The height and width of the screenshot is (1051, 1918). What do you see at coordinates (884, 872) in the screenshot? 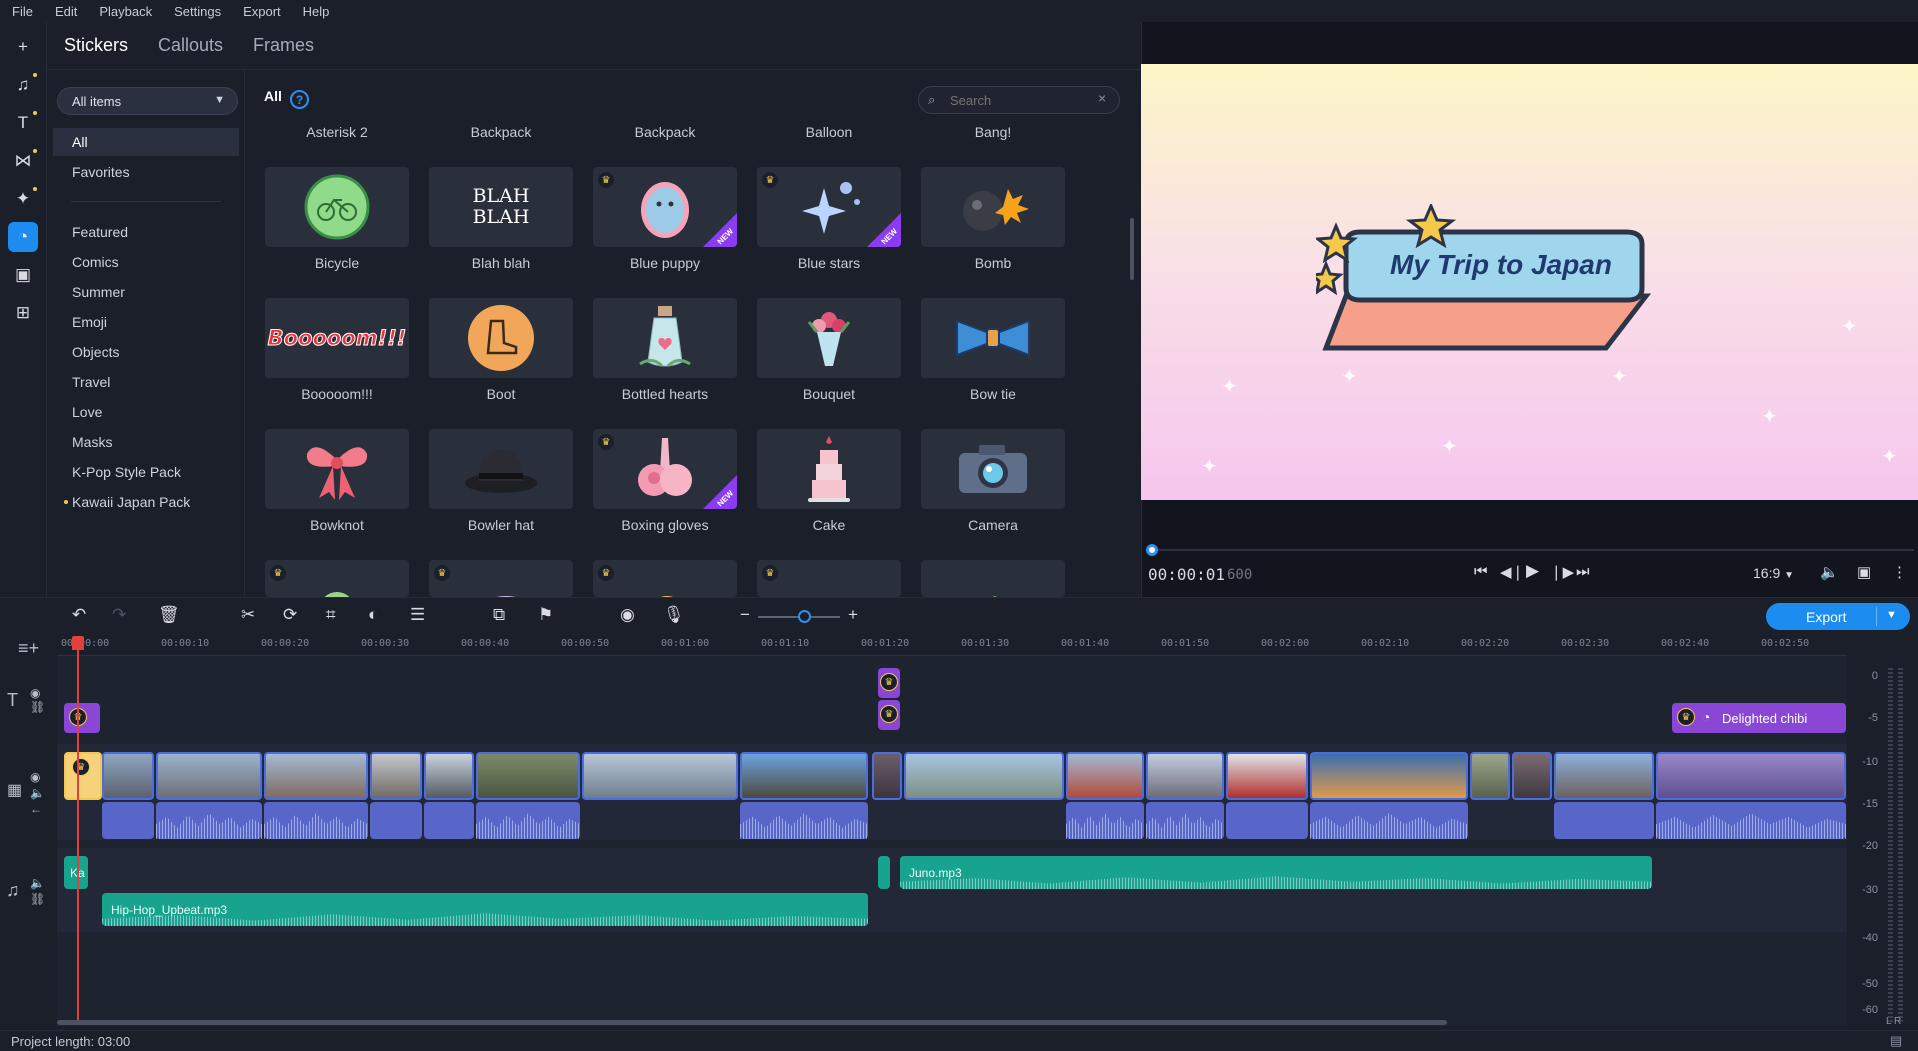
I see `music-clip` at bounding box center [884, 872].